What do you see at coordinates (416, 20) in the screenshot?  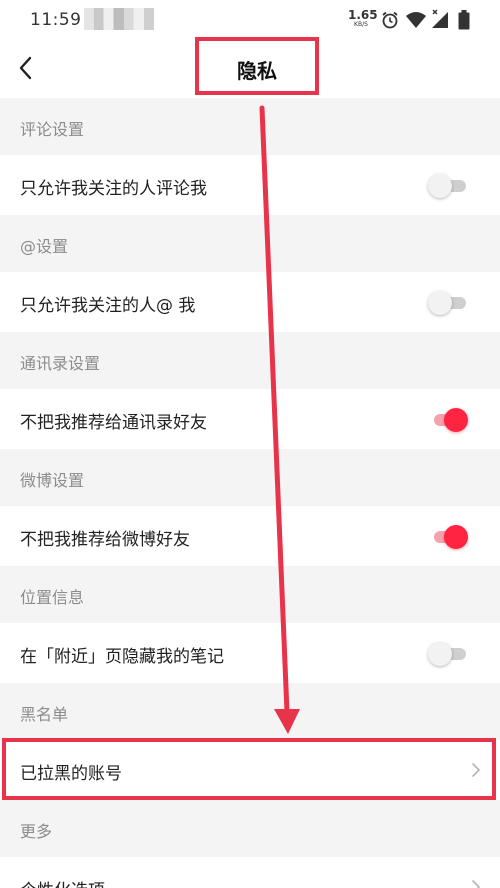 I see `wifi-icon` at bounding box center [416, 20].